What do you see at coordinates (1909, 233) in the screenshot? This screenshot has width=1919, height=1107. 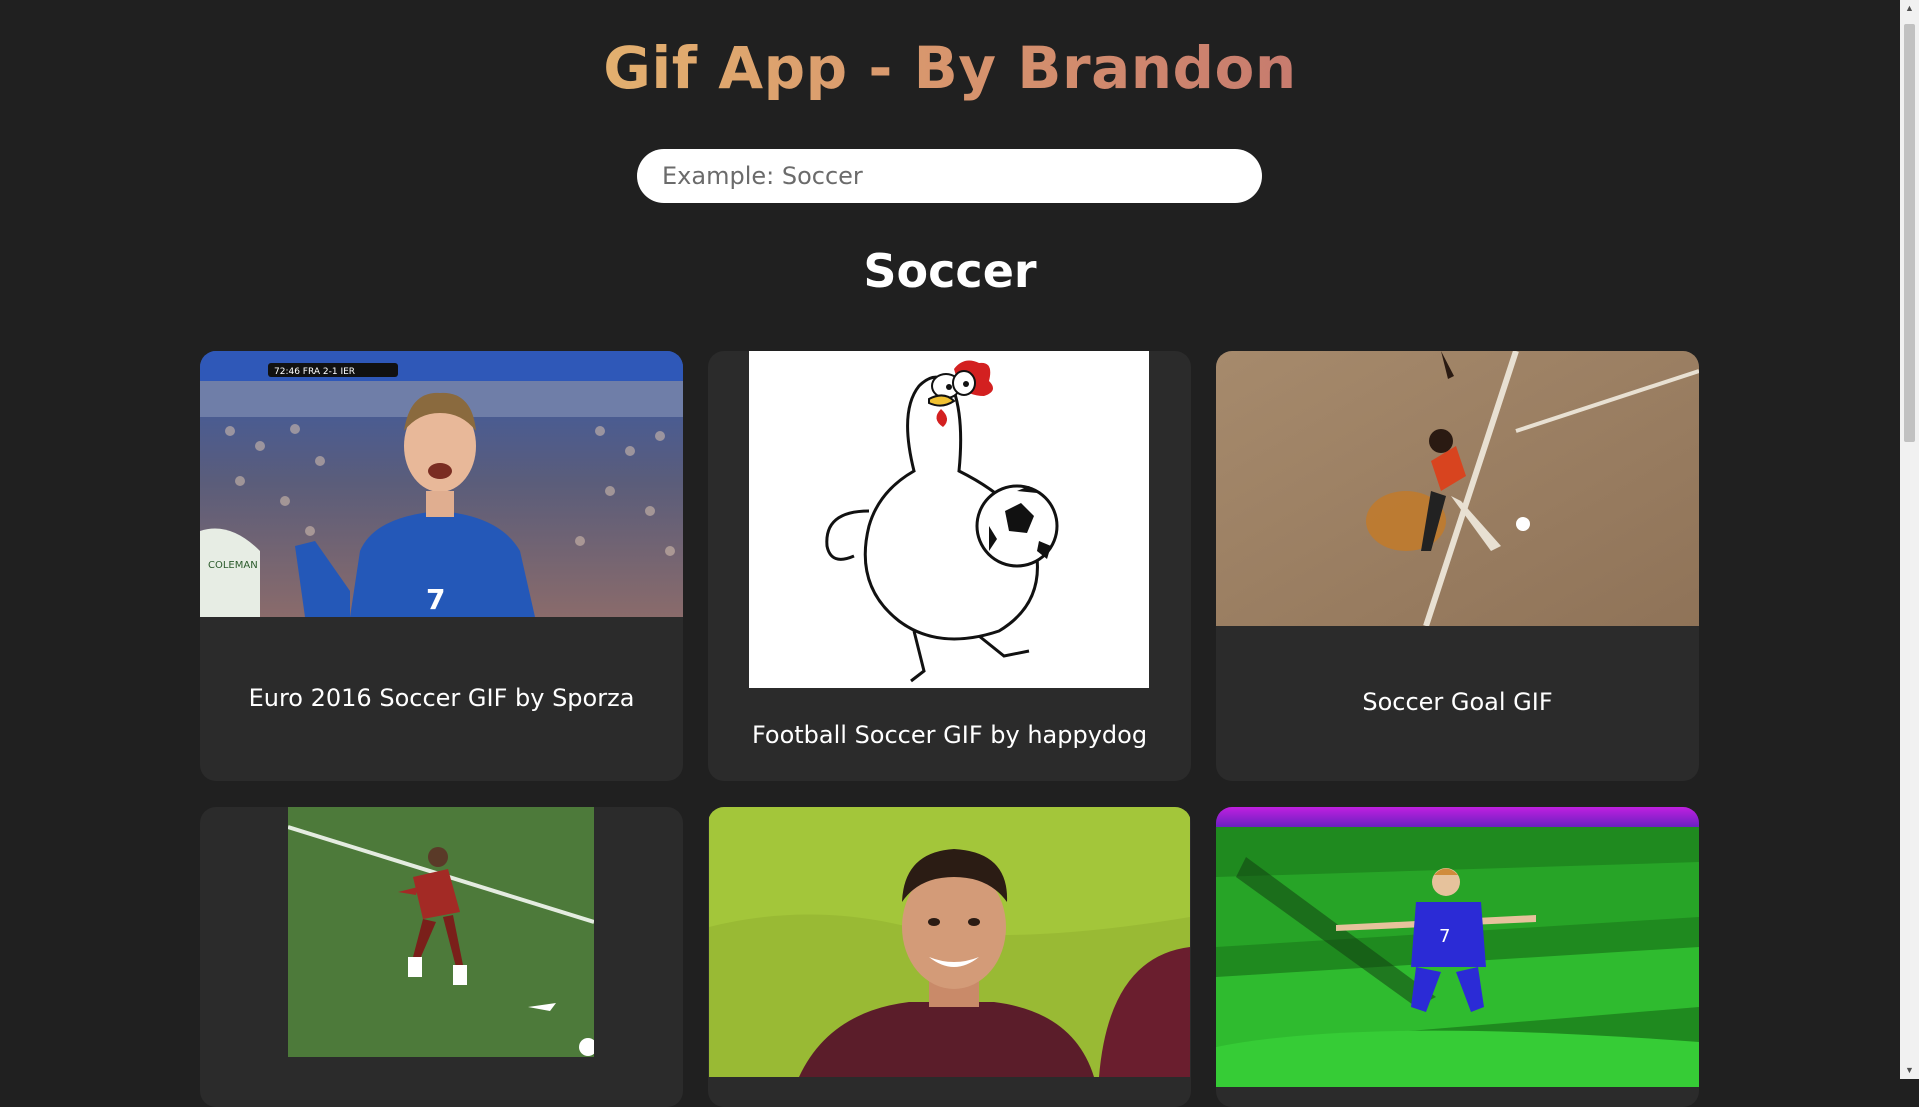 I see `scroll-thumb` at bounding box center [1909, 233].